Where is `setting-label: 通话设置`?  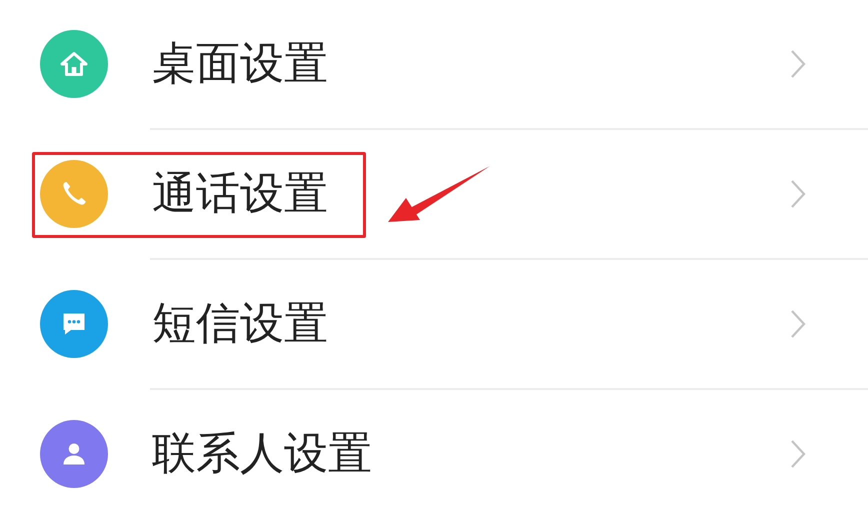
setting-label: 通话设置 is located at coordinates (240, 194).